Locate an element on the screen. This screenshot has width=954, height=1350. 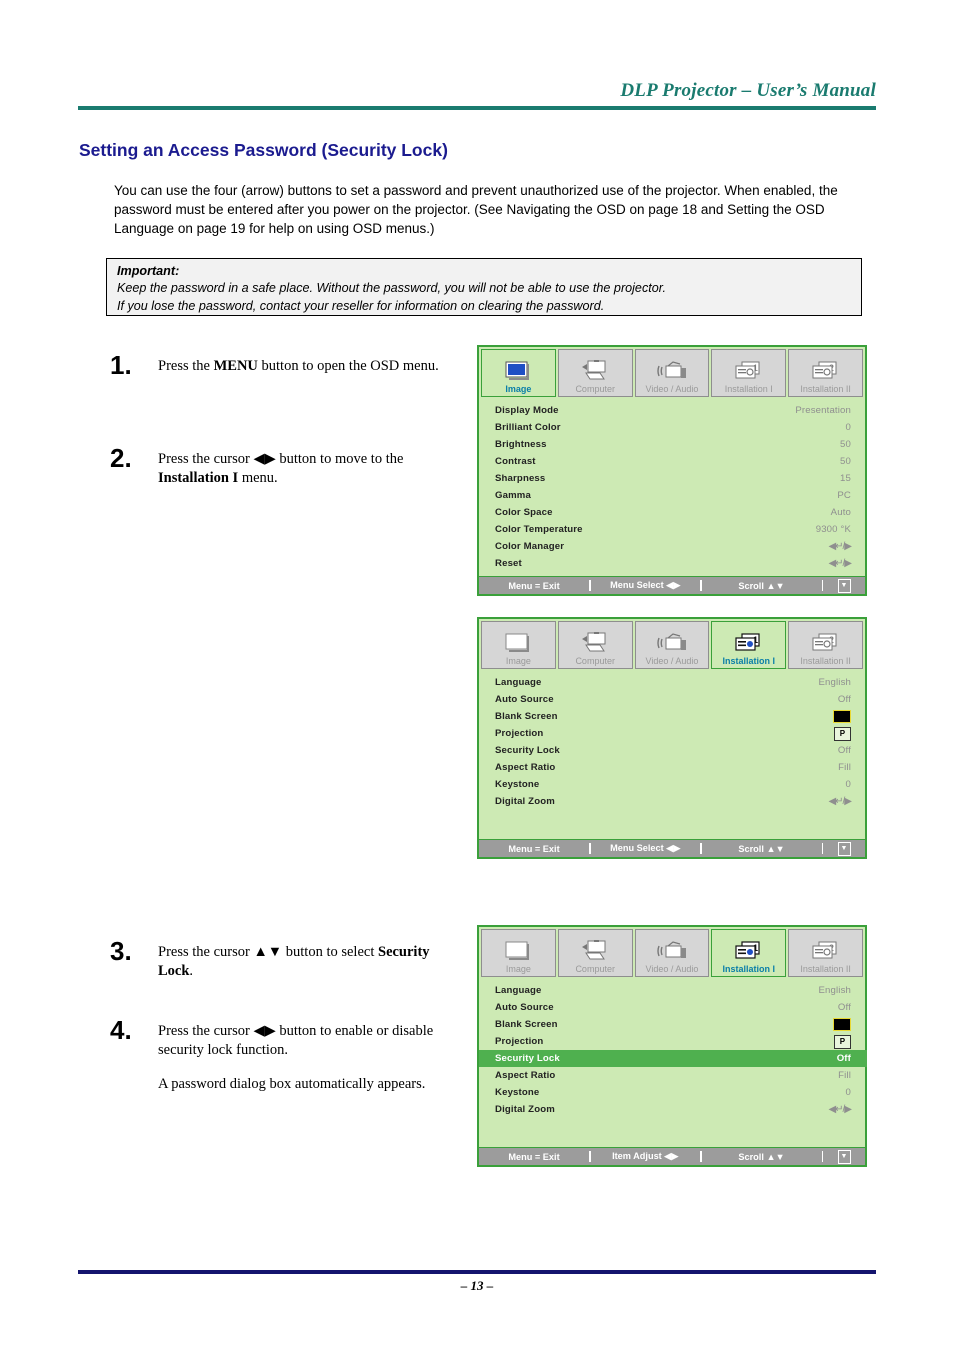
osd2-tab-computer-label: Computer is located at coordinates (595, 660).